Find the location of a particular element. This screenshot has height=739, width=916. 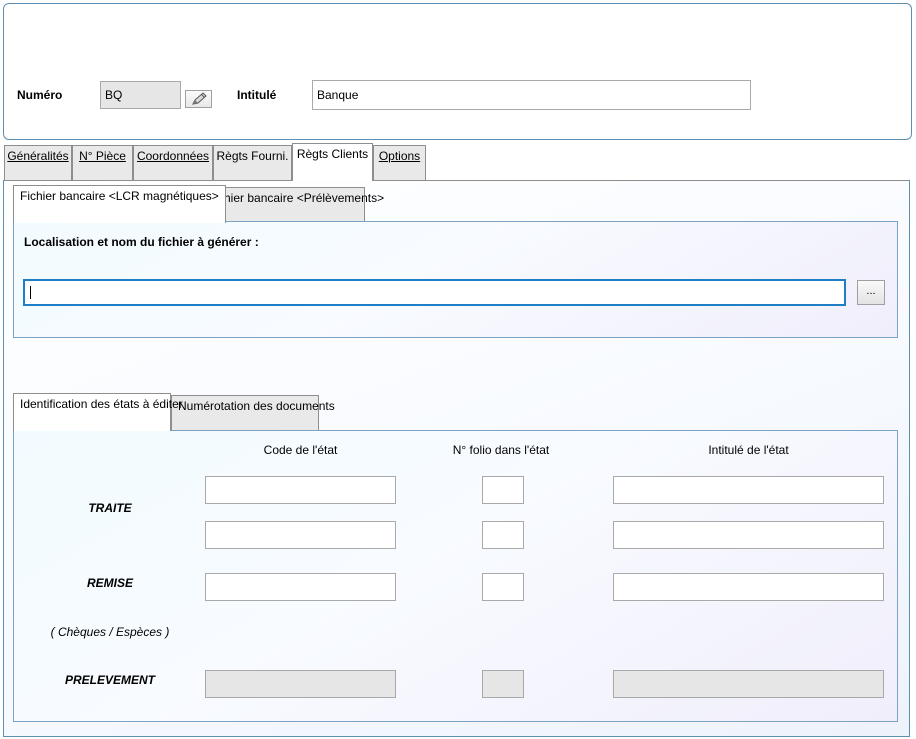

prelevement-folio-input is located at coordinates (503, 684).